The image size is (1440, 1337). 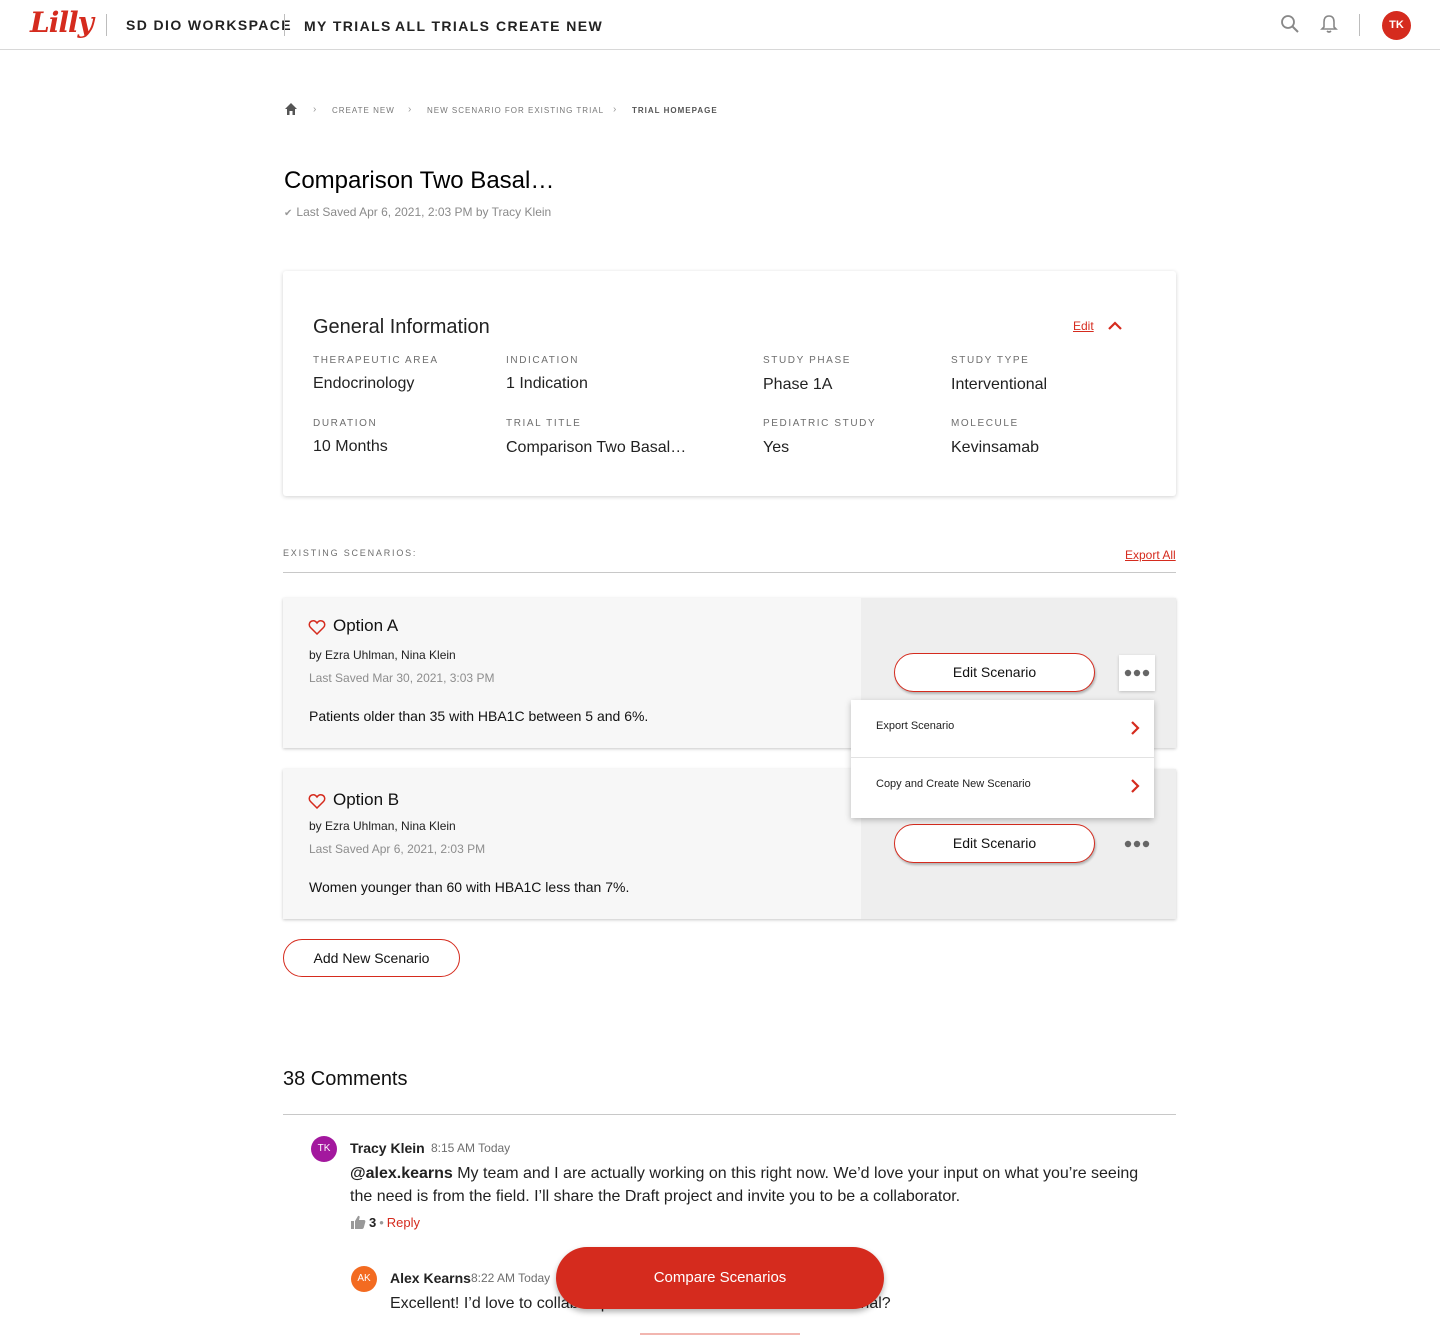 What do you see at coordinates (1150, 555) in the screenshot?
I see `export-all-link: Export All` at bounding box center [1150, 555].